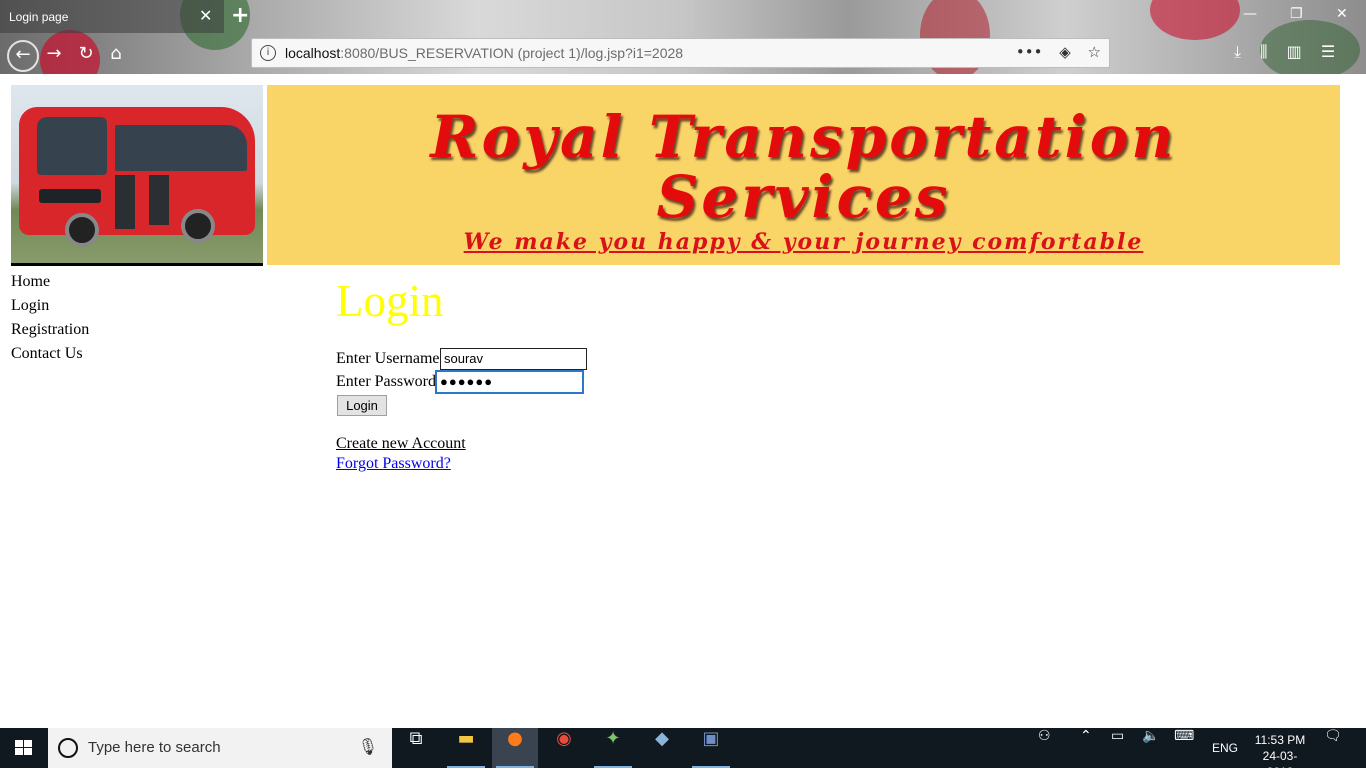 The width and height of the screenshot is (1366, 780). Describe the element at coordinates (1086, 748) in the screenshot. I see `show-hidden-icons: ⌃` at that location.